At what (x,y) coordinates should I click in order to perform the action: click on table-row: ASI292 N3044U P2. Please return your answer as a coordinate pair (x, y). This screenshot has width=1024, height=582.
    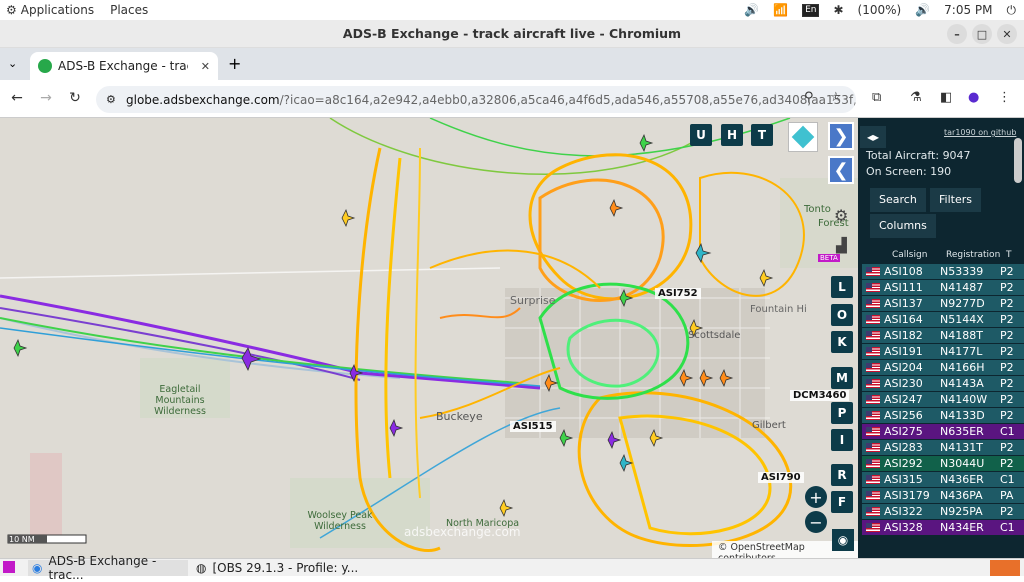
    Looking at the image, I should click on (943, 464).